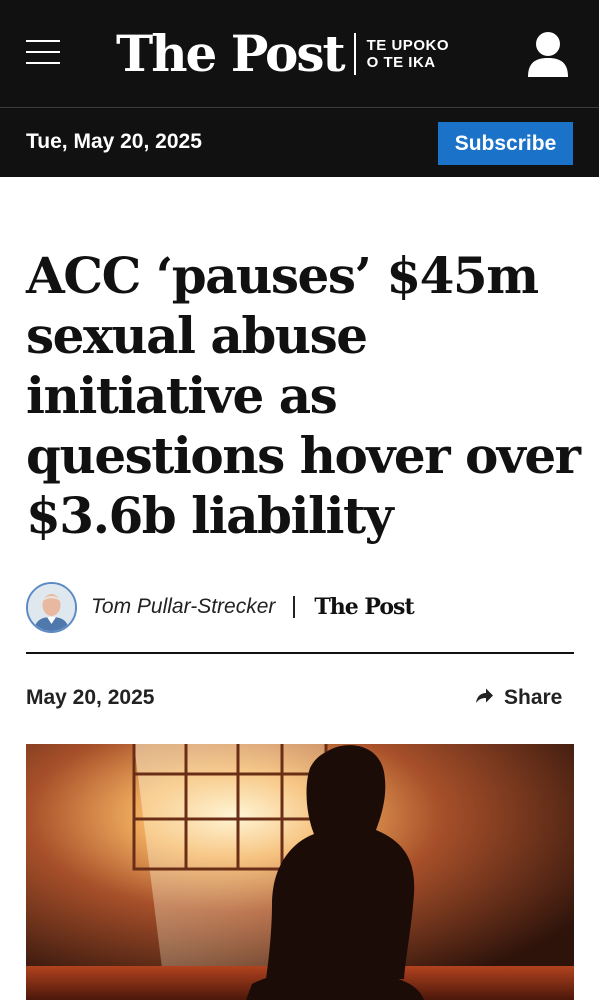  I want to click on brand-subtitle: TE UPOKO O TE IKA, so click(407, 54).